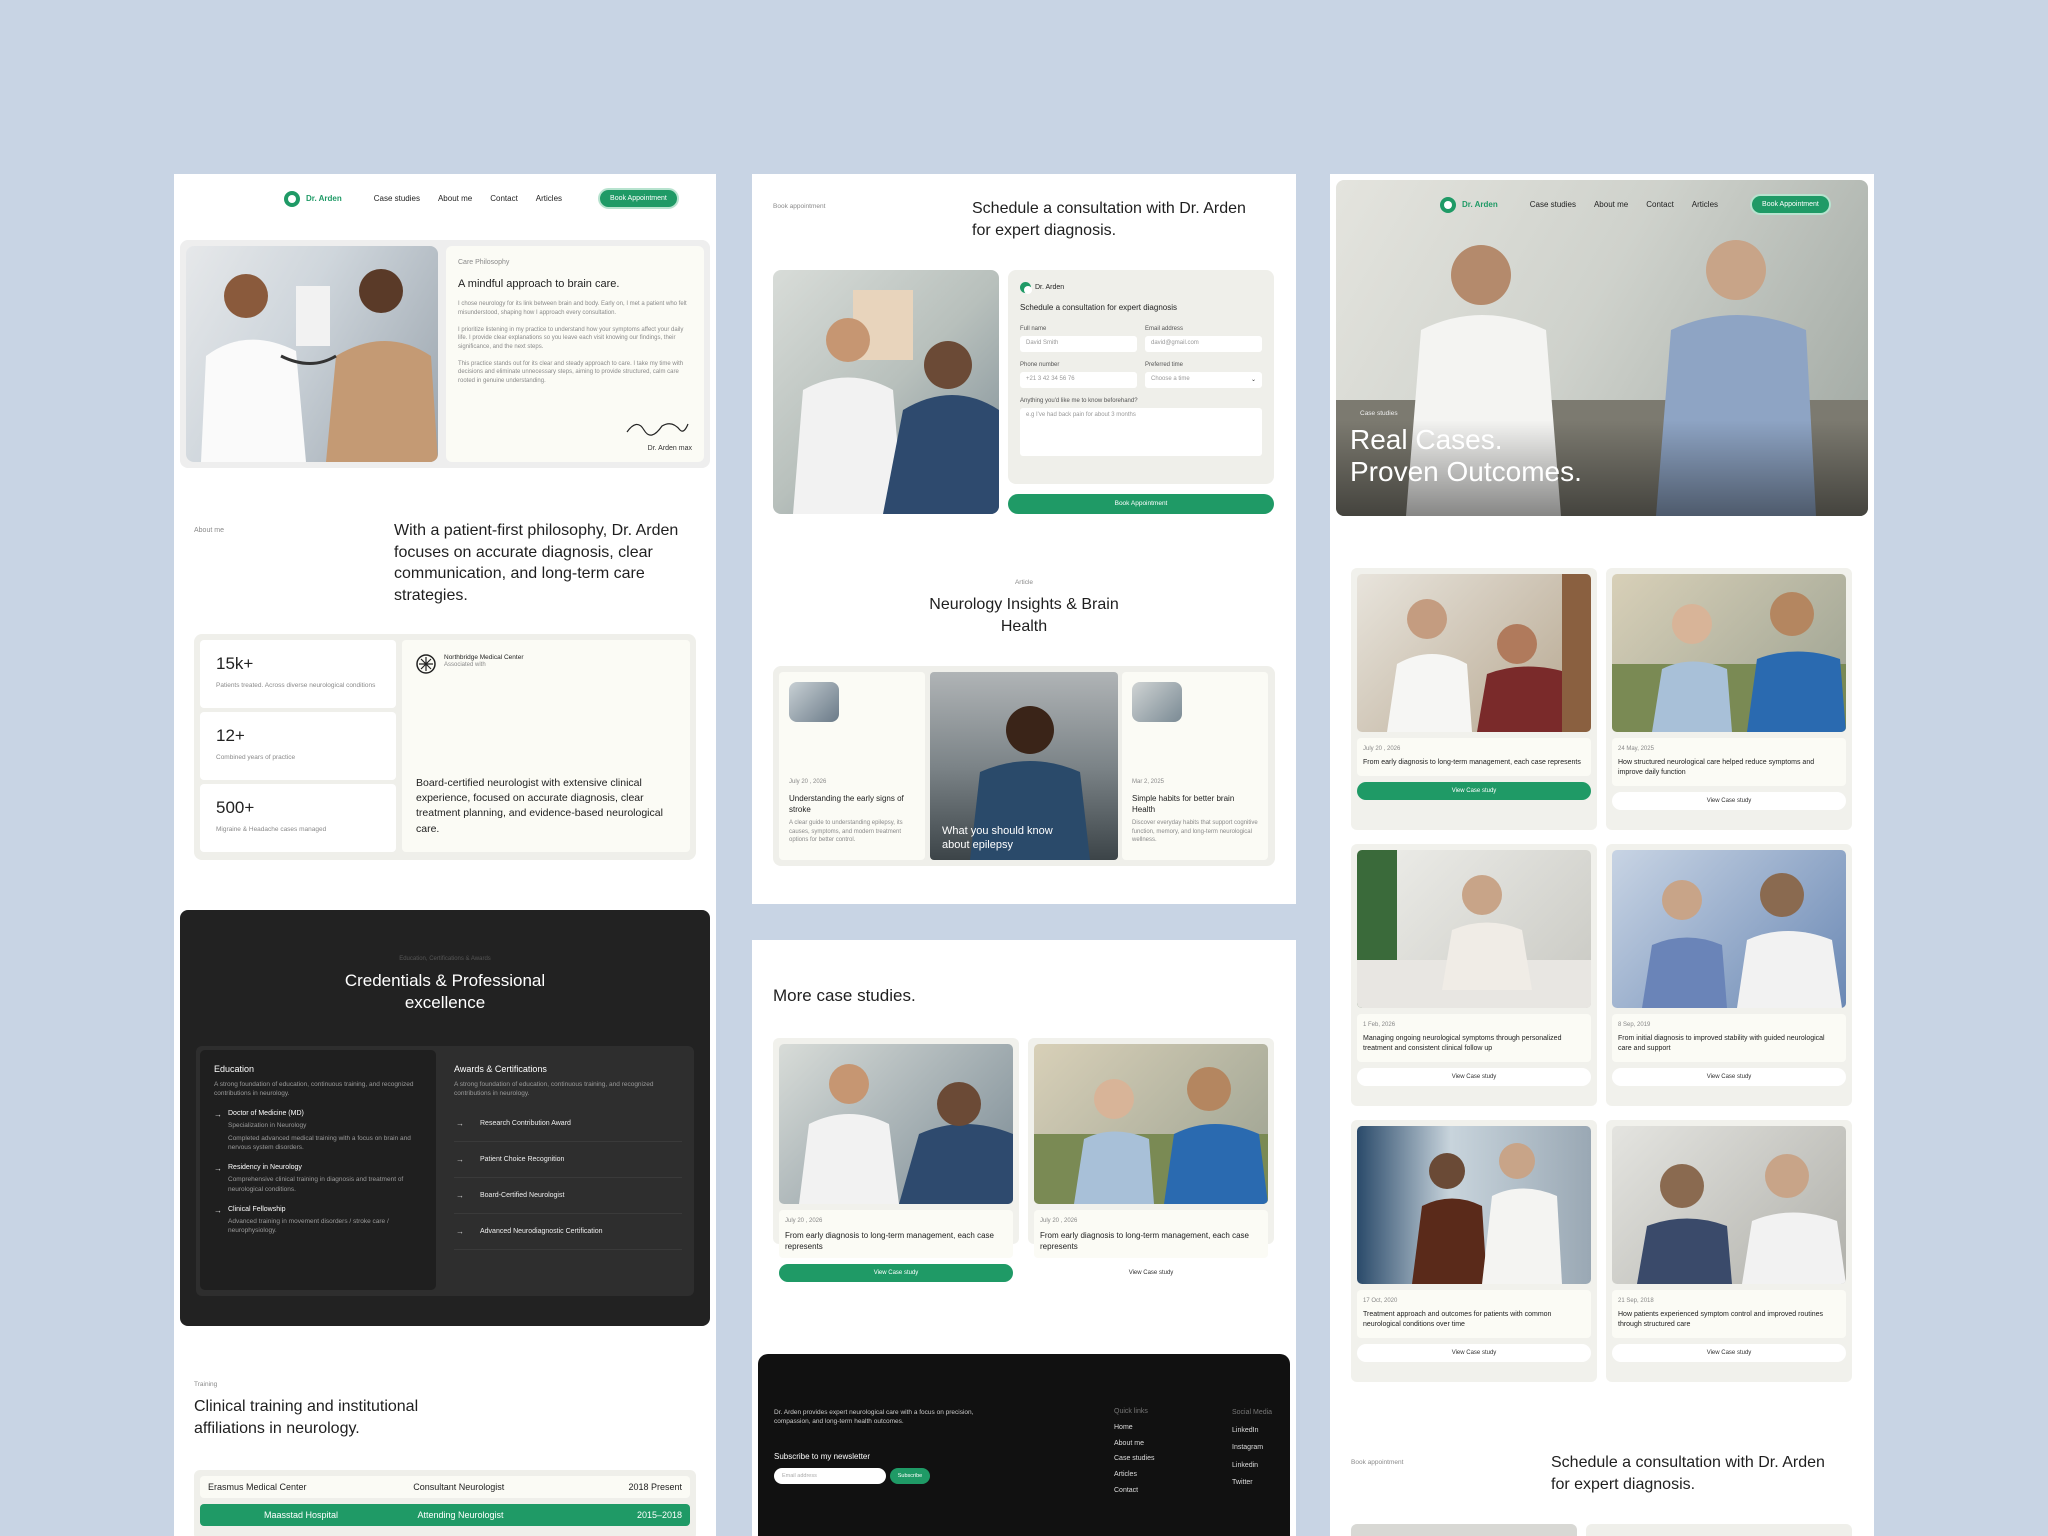  Describe the element at coordinates (234, 1069) in the screenshot. I see `education-title: Education` at that location.